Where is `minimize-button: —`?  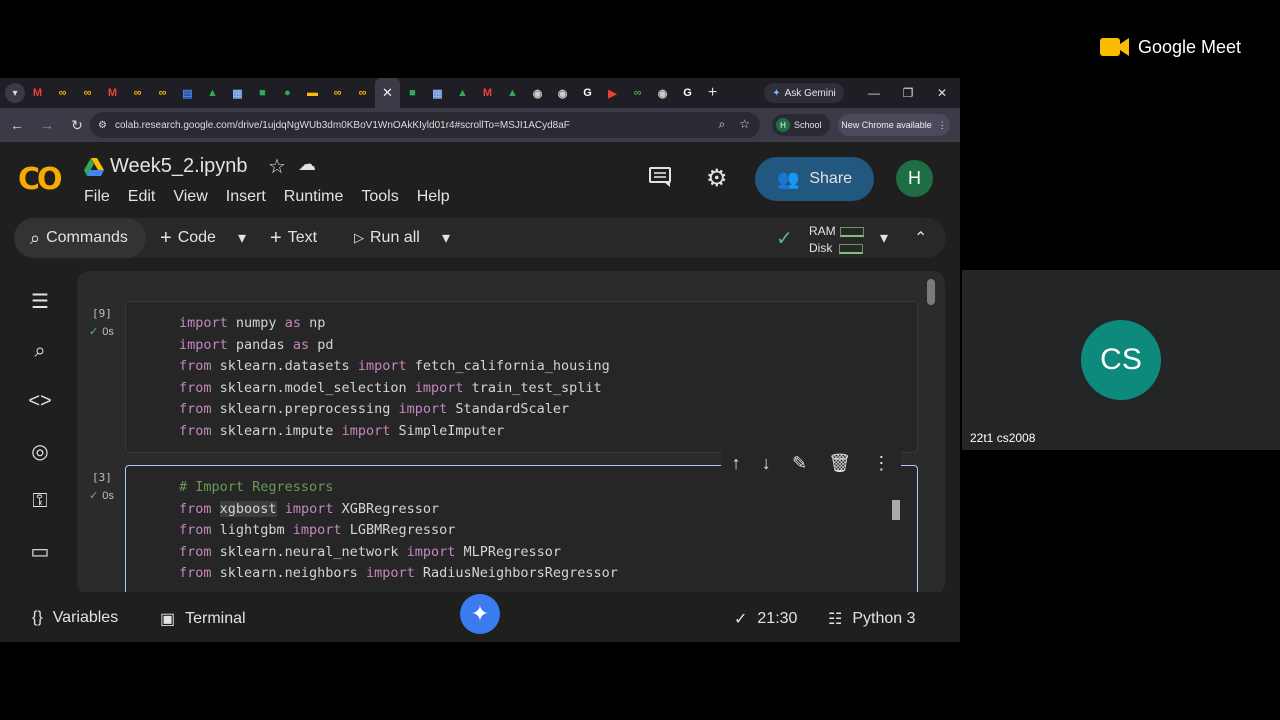 minimize-button: — is located at coordinates (874, 93).